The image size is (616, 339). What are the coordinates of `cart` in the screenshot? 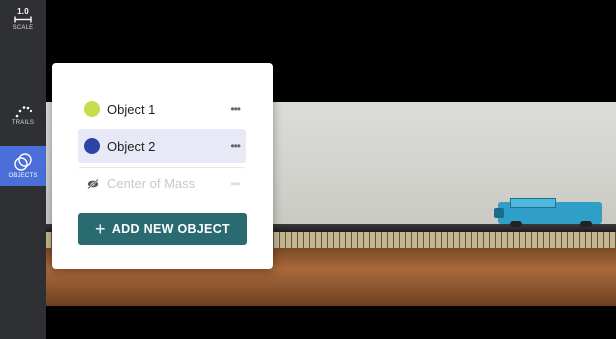 It's located at (549, 212).